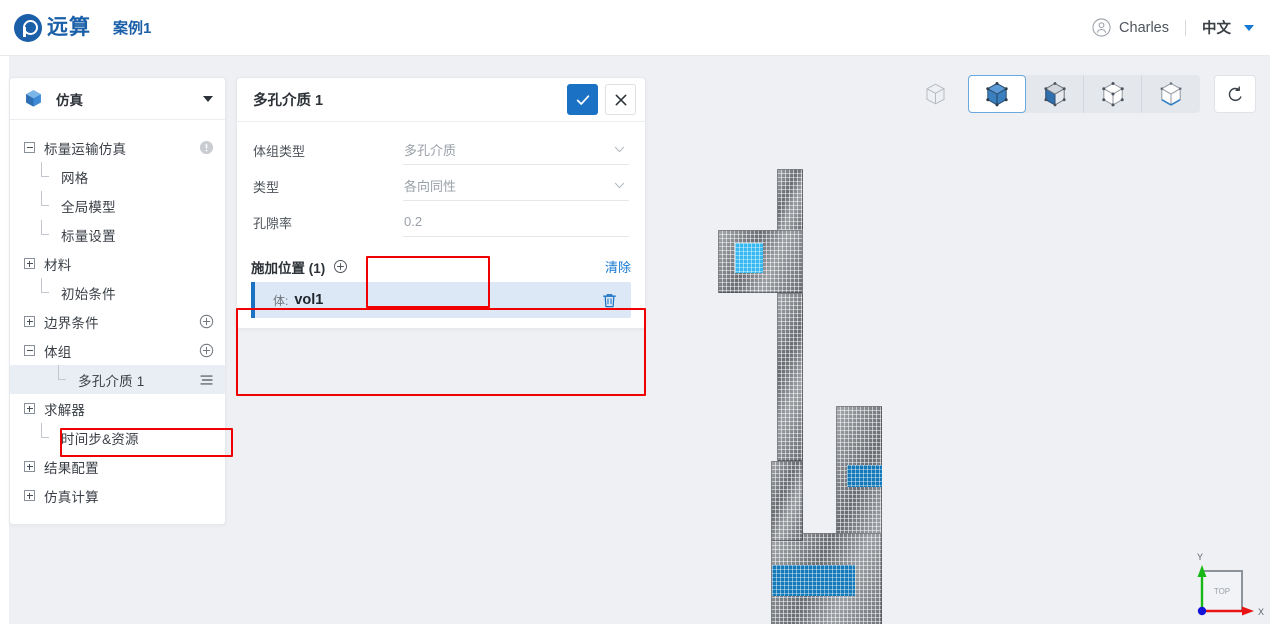  I want to click on type-select: 各向同性, so click(516, 186).